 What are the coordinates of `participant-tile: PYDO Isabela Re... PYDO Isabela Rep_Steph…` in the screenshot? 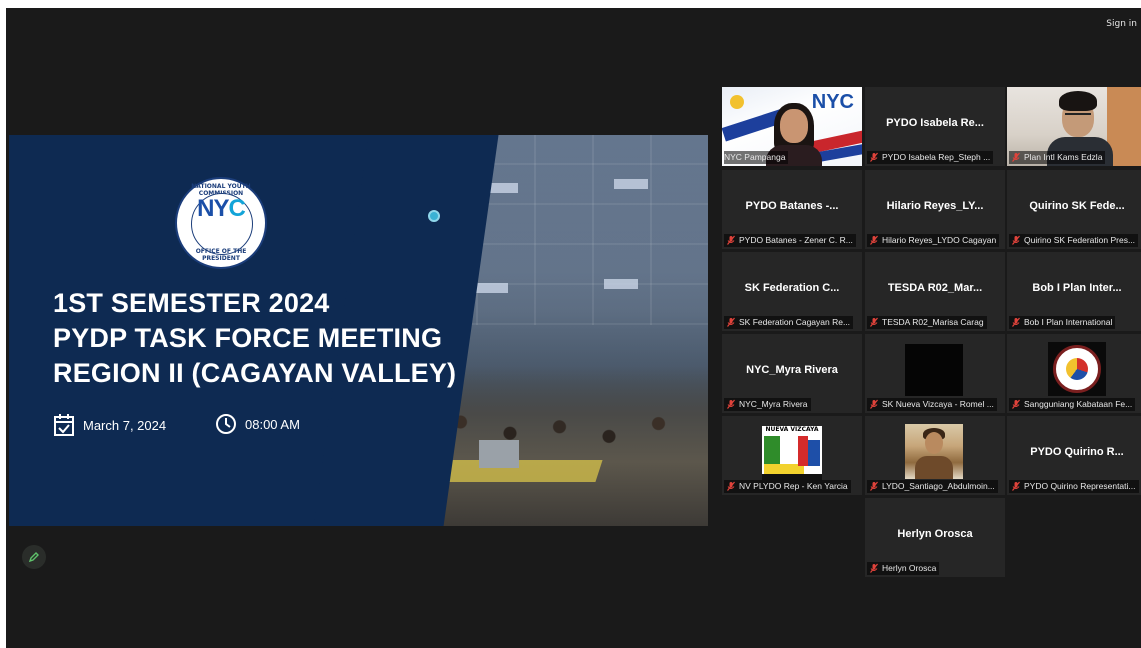 It's located at (935, 126).